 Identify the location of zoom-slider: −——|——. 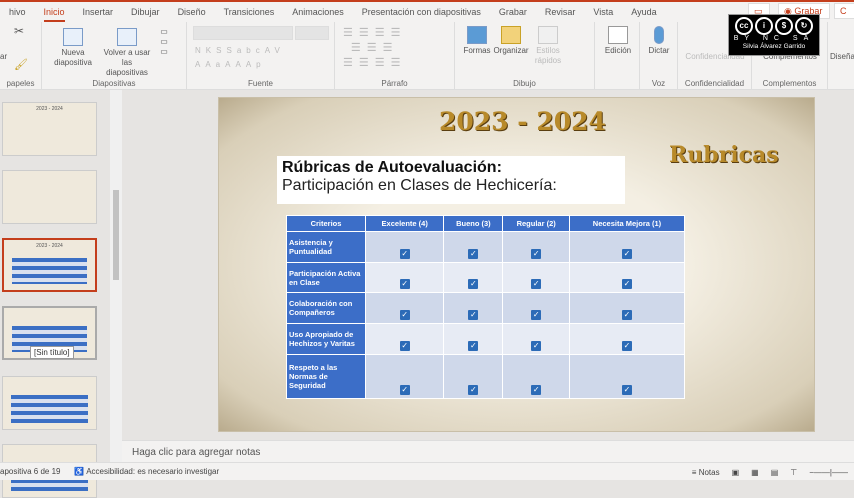
(828, 472).